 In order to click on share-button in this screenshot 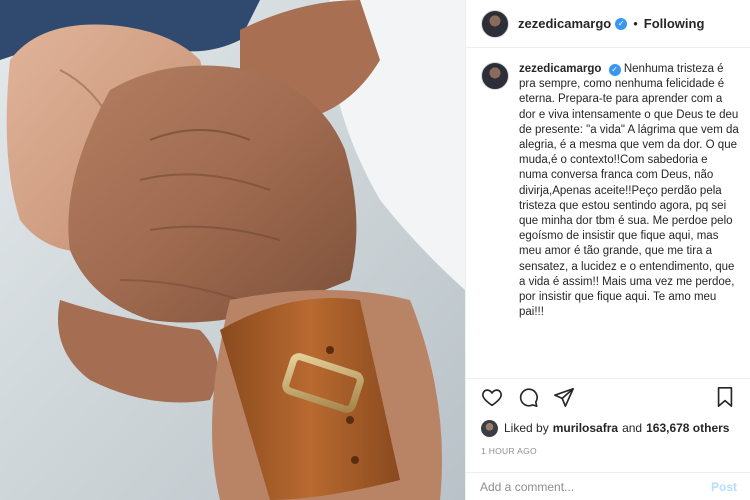, I will do `click(564, 397)`.